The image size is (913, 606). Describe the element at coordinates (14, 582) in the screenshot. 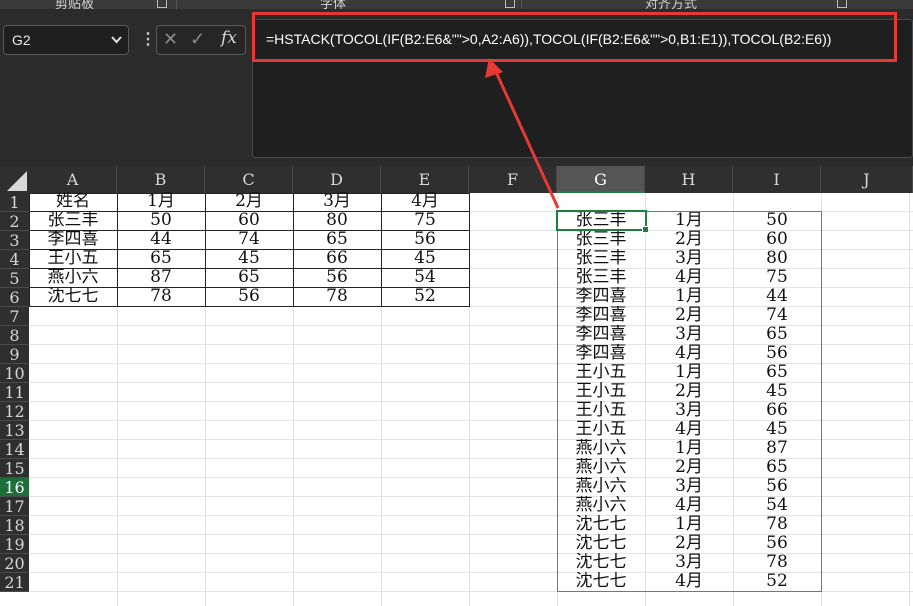

I see `row-header-21: 21` at that location.